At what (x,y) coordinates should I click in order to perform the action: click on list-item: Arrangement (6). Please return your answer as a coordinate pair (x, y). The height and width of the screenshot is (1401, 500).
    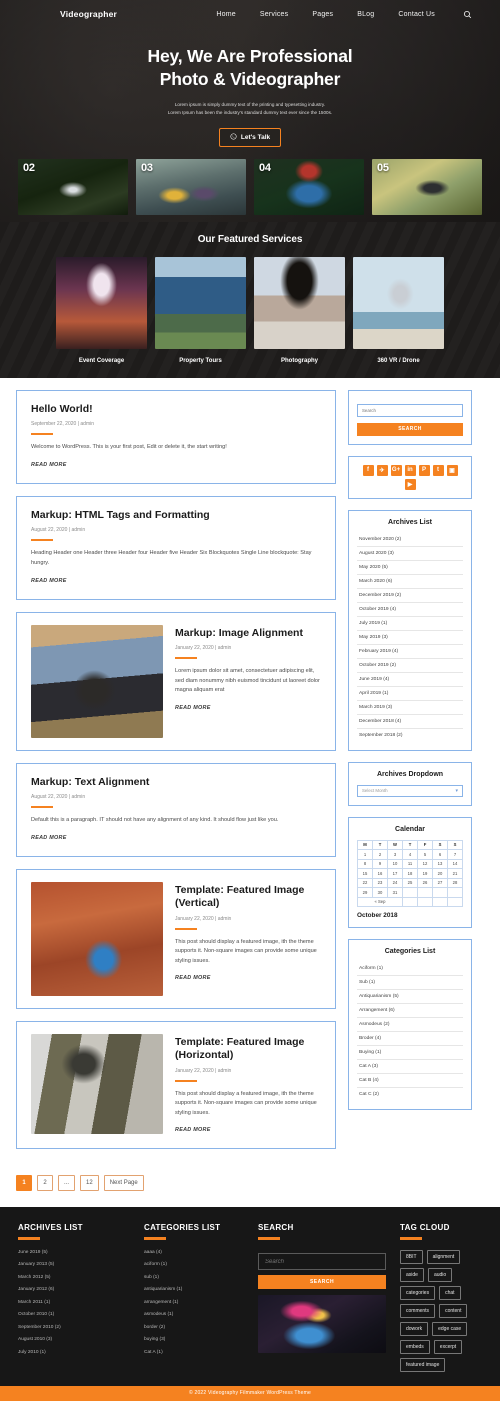
    Looking at the image, I should click on (410, 1011).